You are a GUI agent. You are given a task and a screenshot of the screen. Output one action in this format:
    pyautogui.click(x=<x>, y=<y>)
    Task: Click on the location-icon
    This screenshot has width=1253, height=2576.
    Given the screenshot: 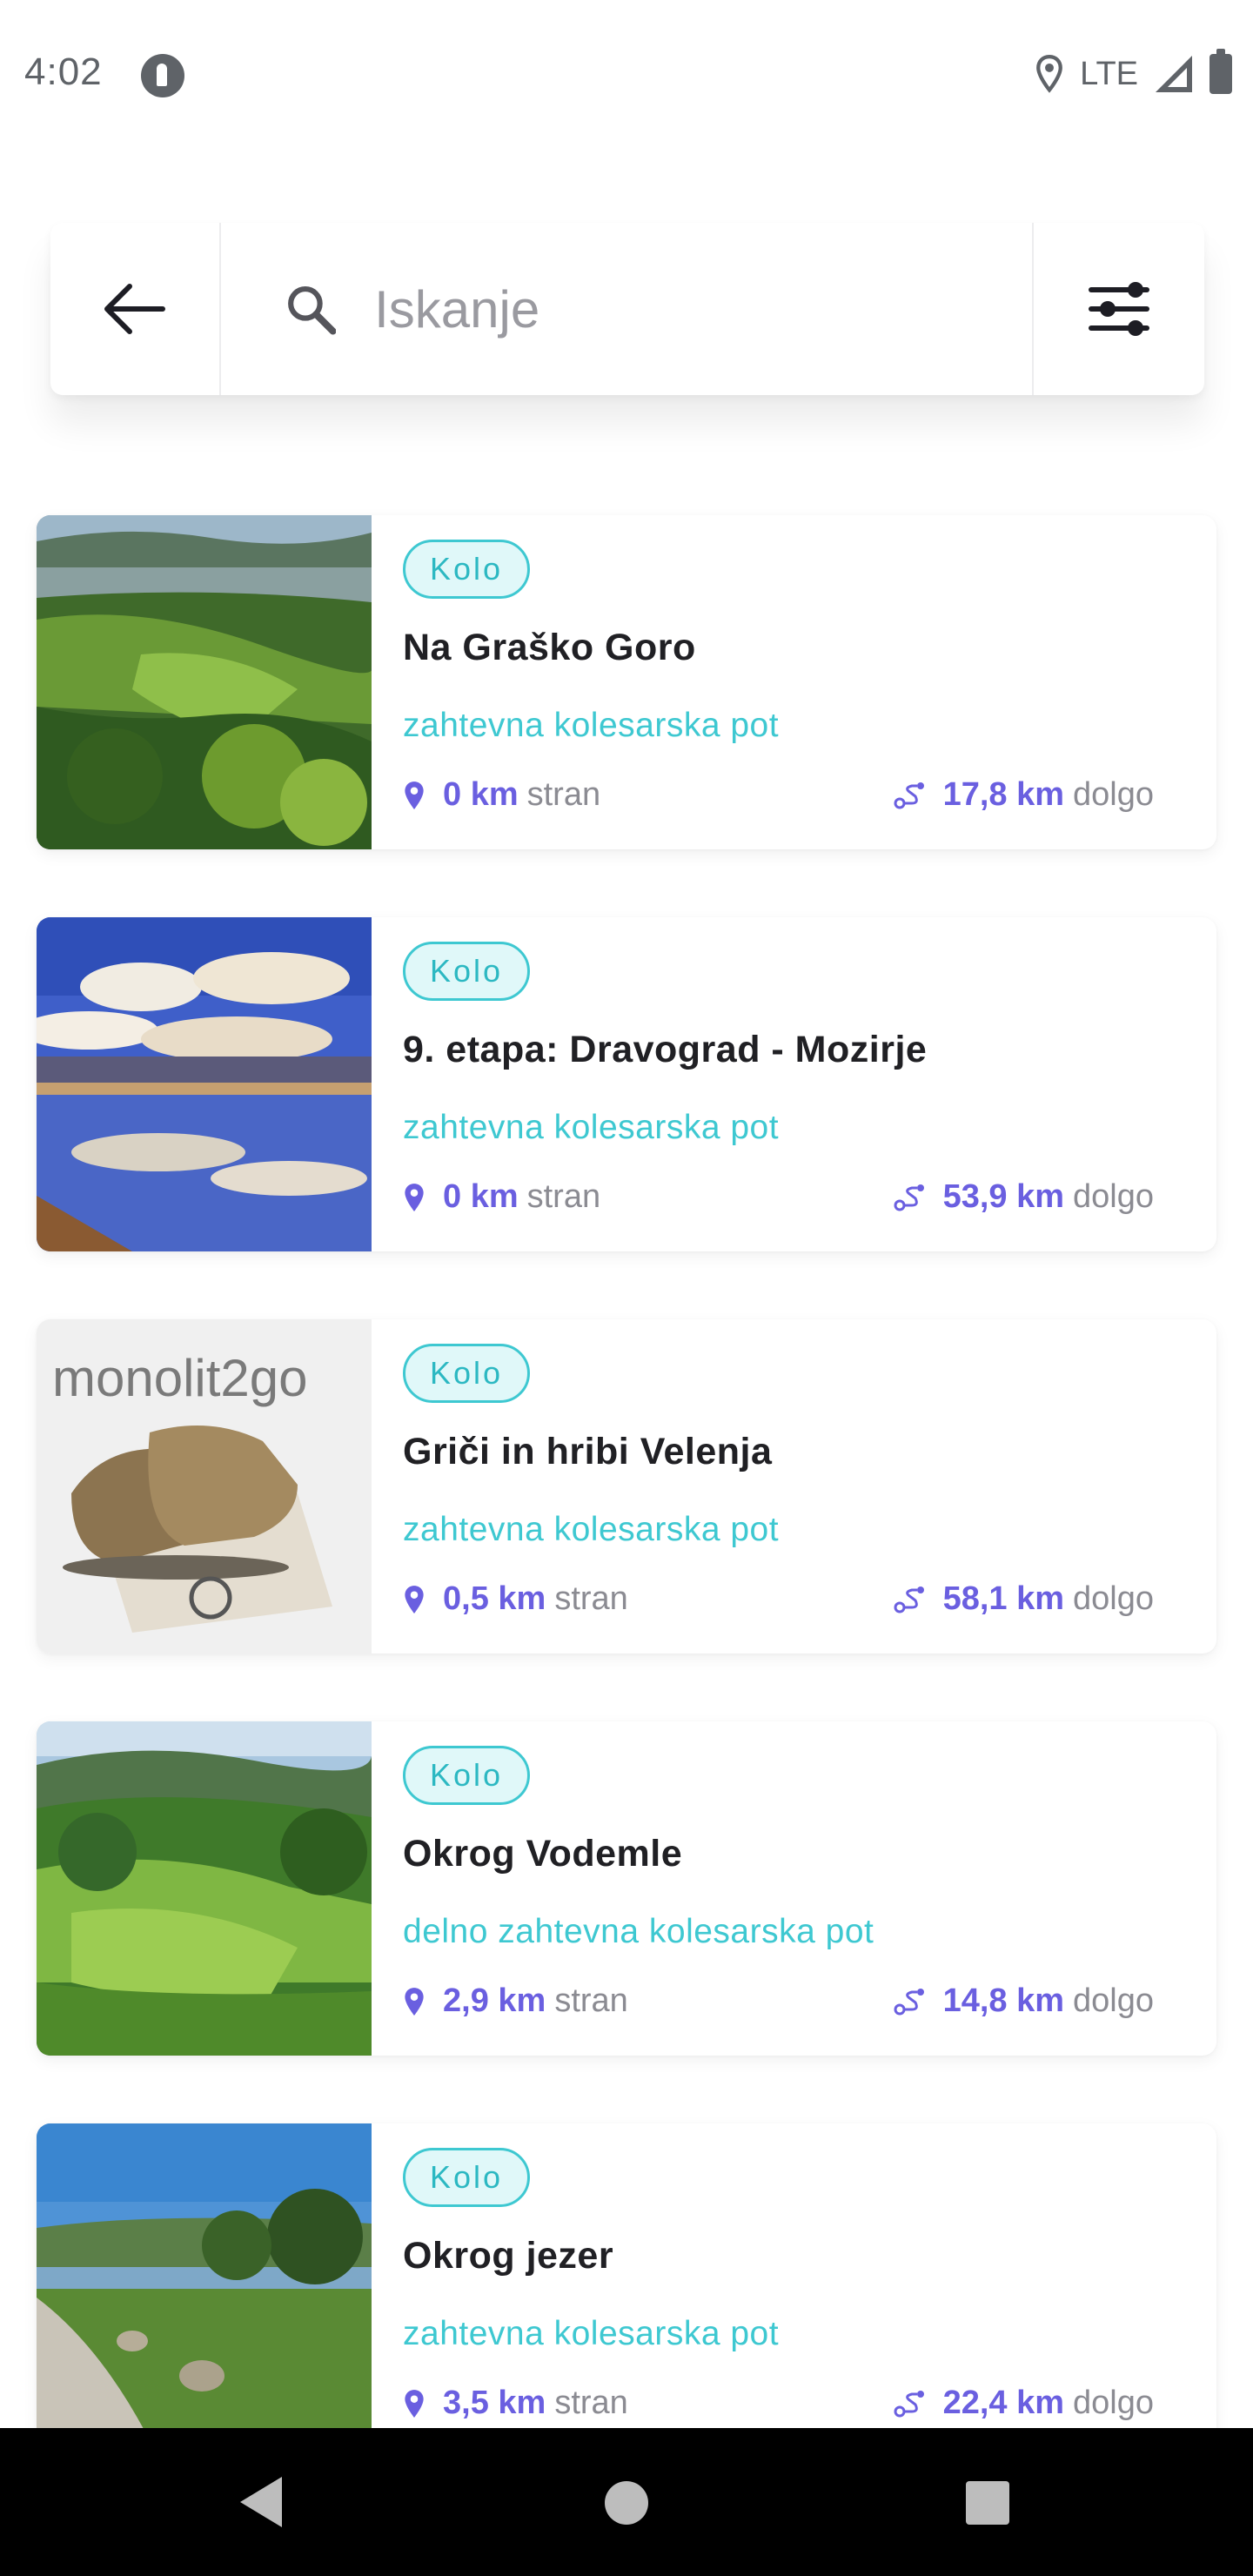 What is the action you would take?
    pyautogui.click(x=1049, y=74)
    